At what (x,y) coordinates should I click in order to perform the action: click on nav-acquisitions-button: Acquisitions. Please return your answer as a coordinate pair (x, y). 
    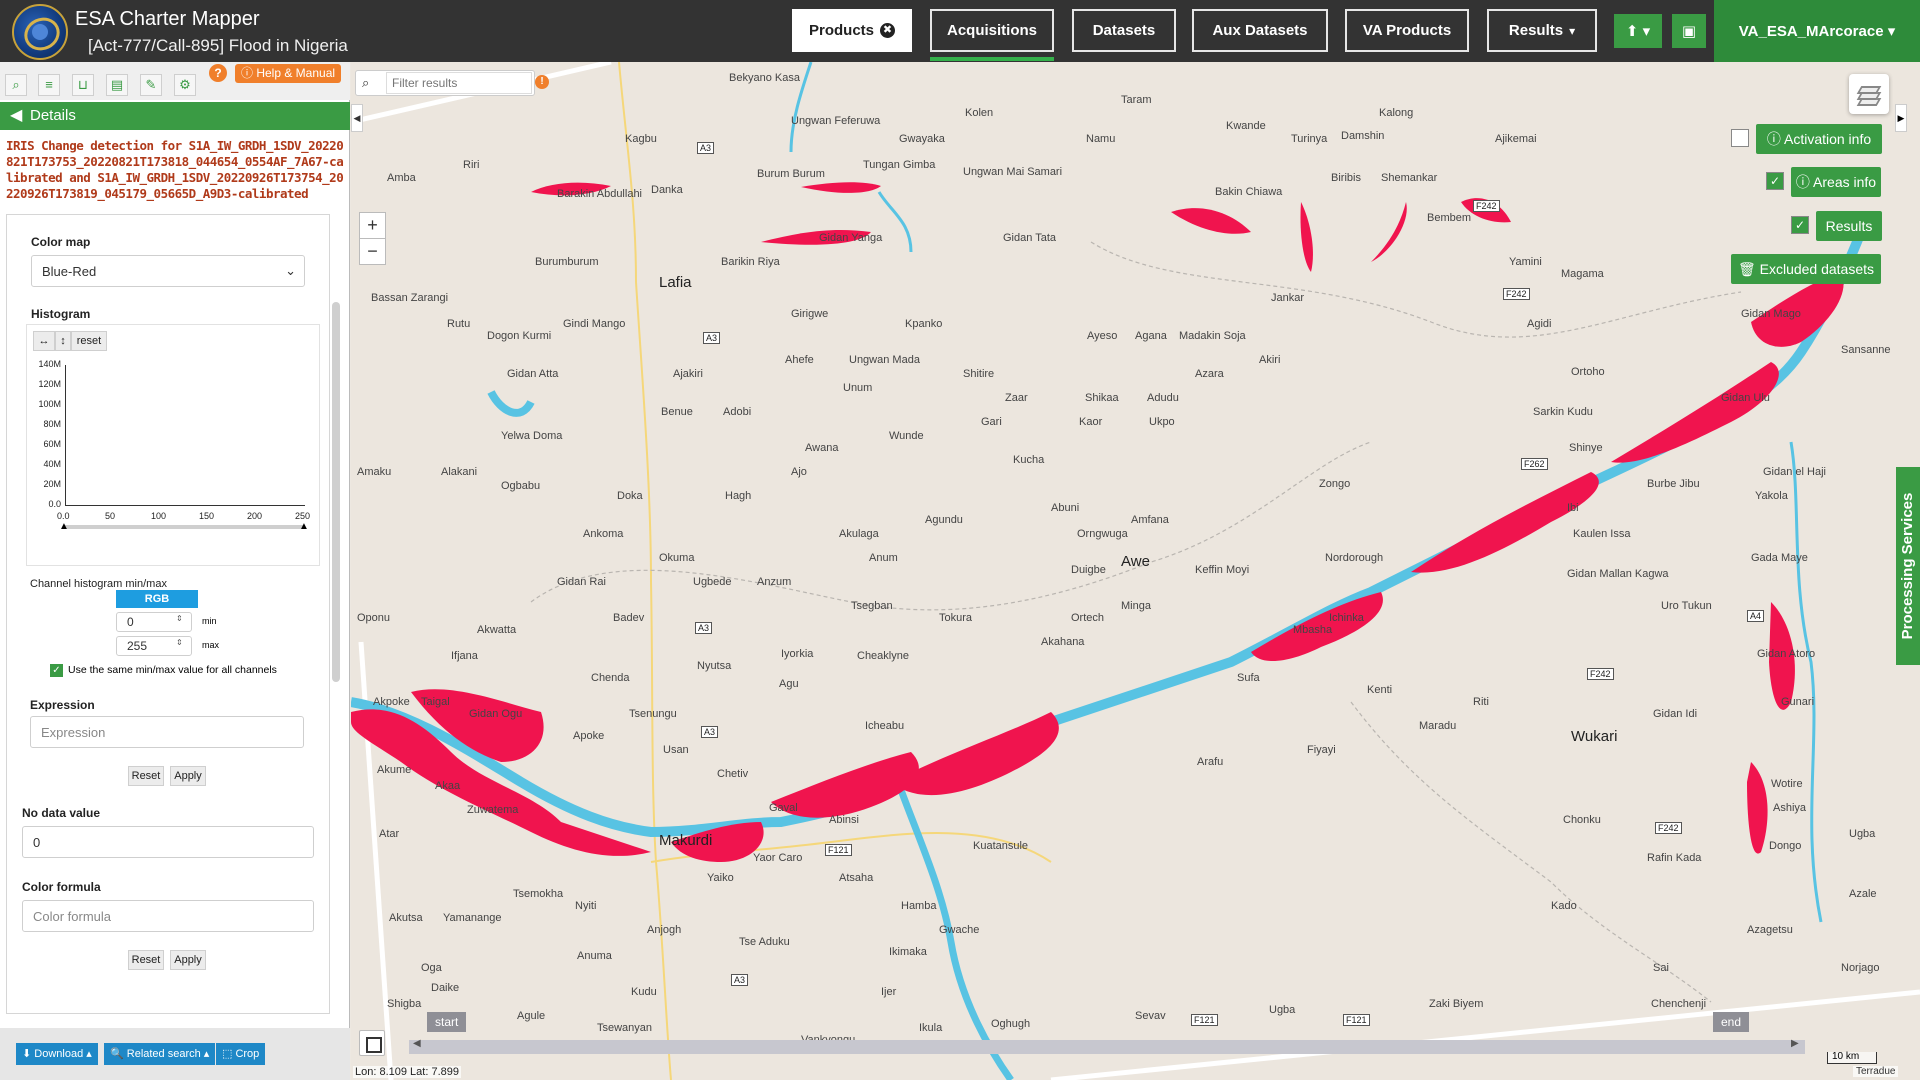
    Looking at the image, I should click on (992, 30).